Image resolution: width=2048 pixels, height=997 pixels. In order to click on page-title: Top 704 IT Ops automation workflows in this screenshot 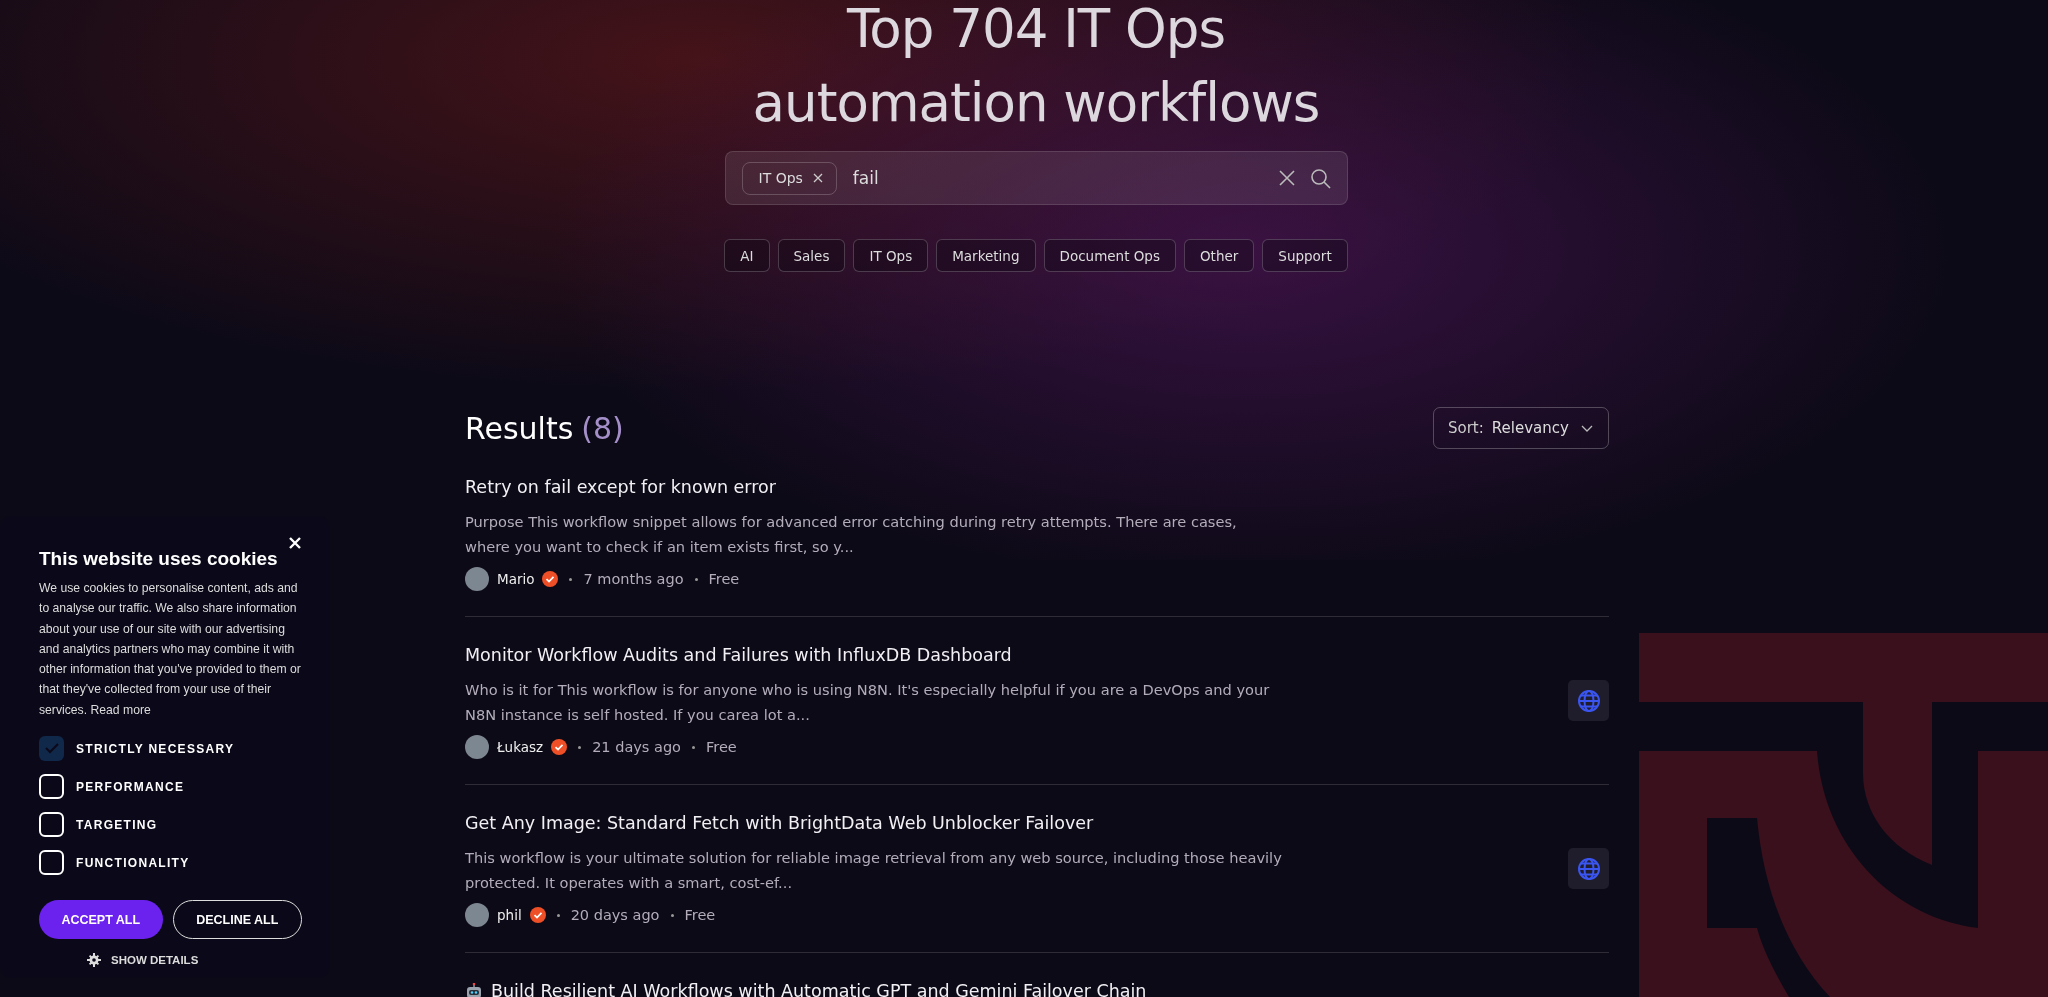, I will do `click(1036, 67)`.